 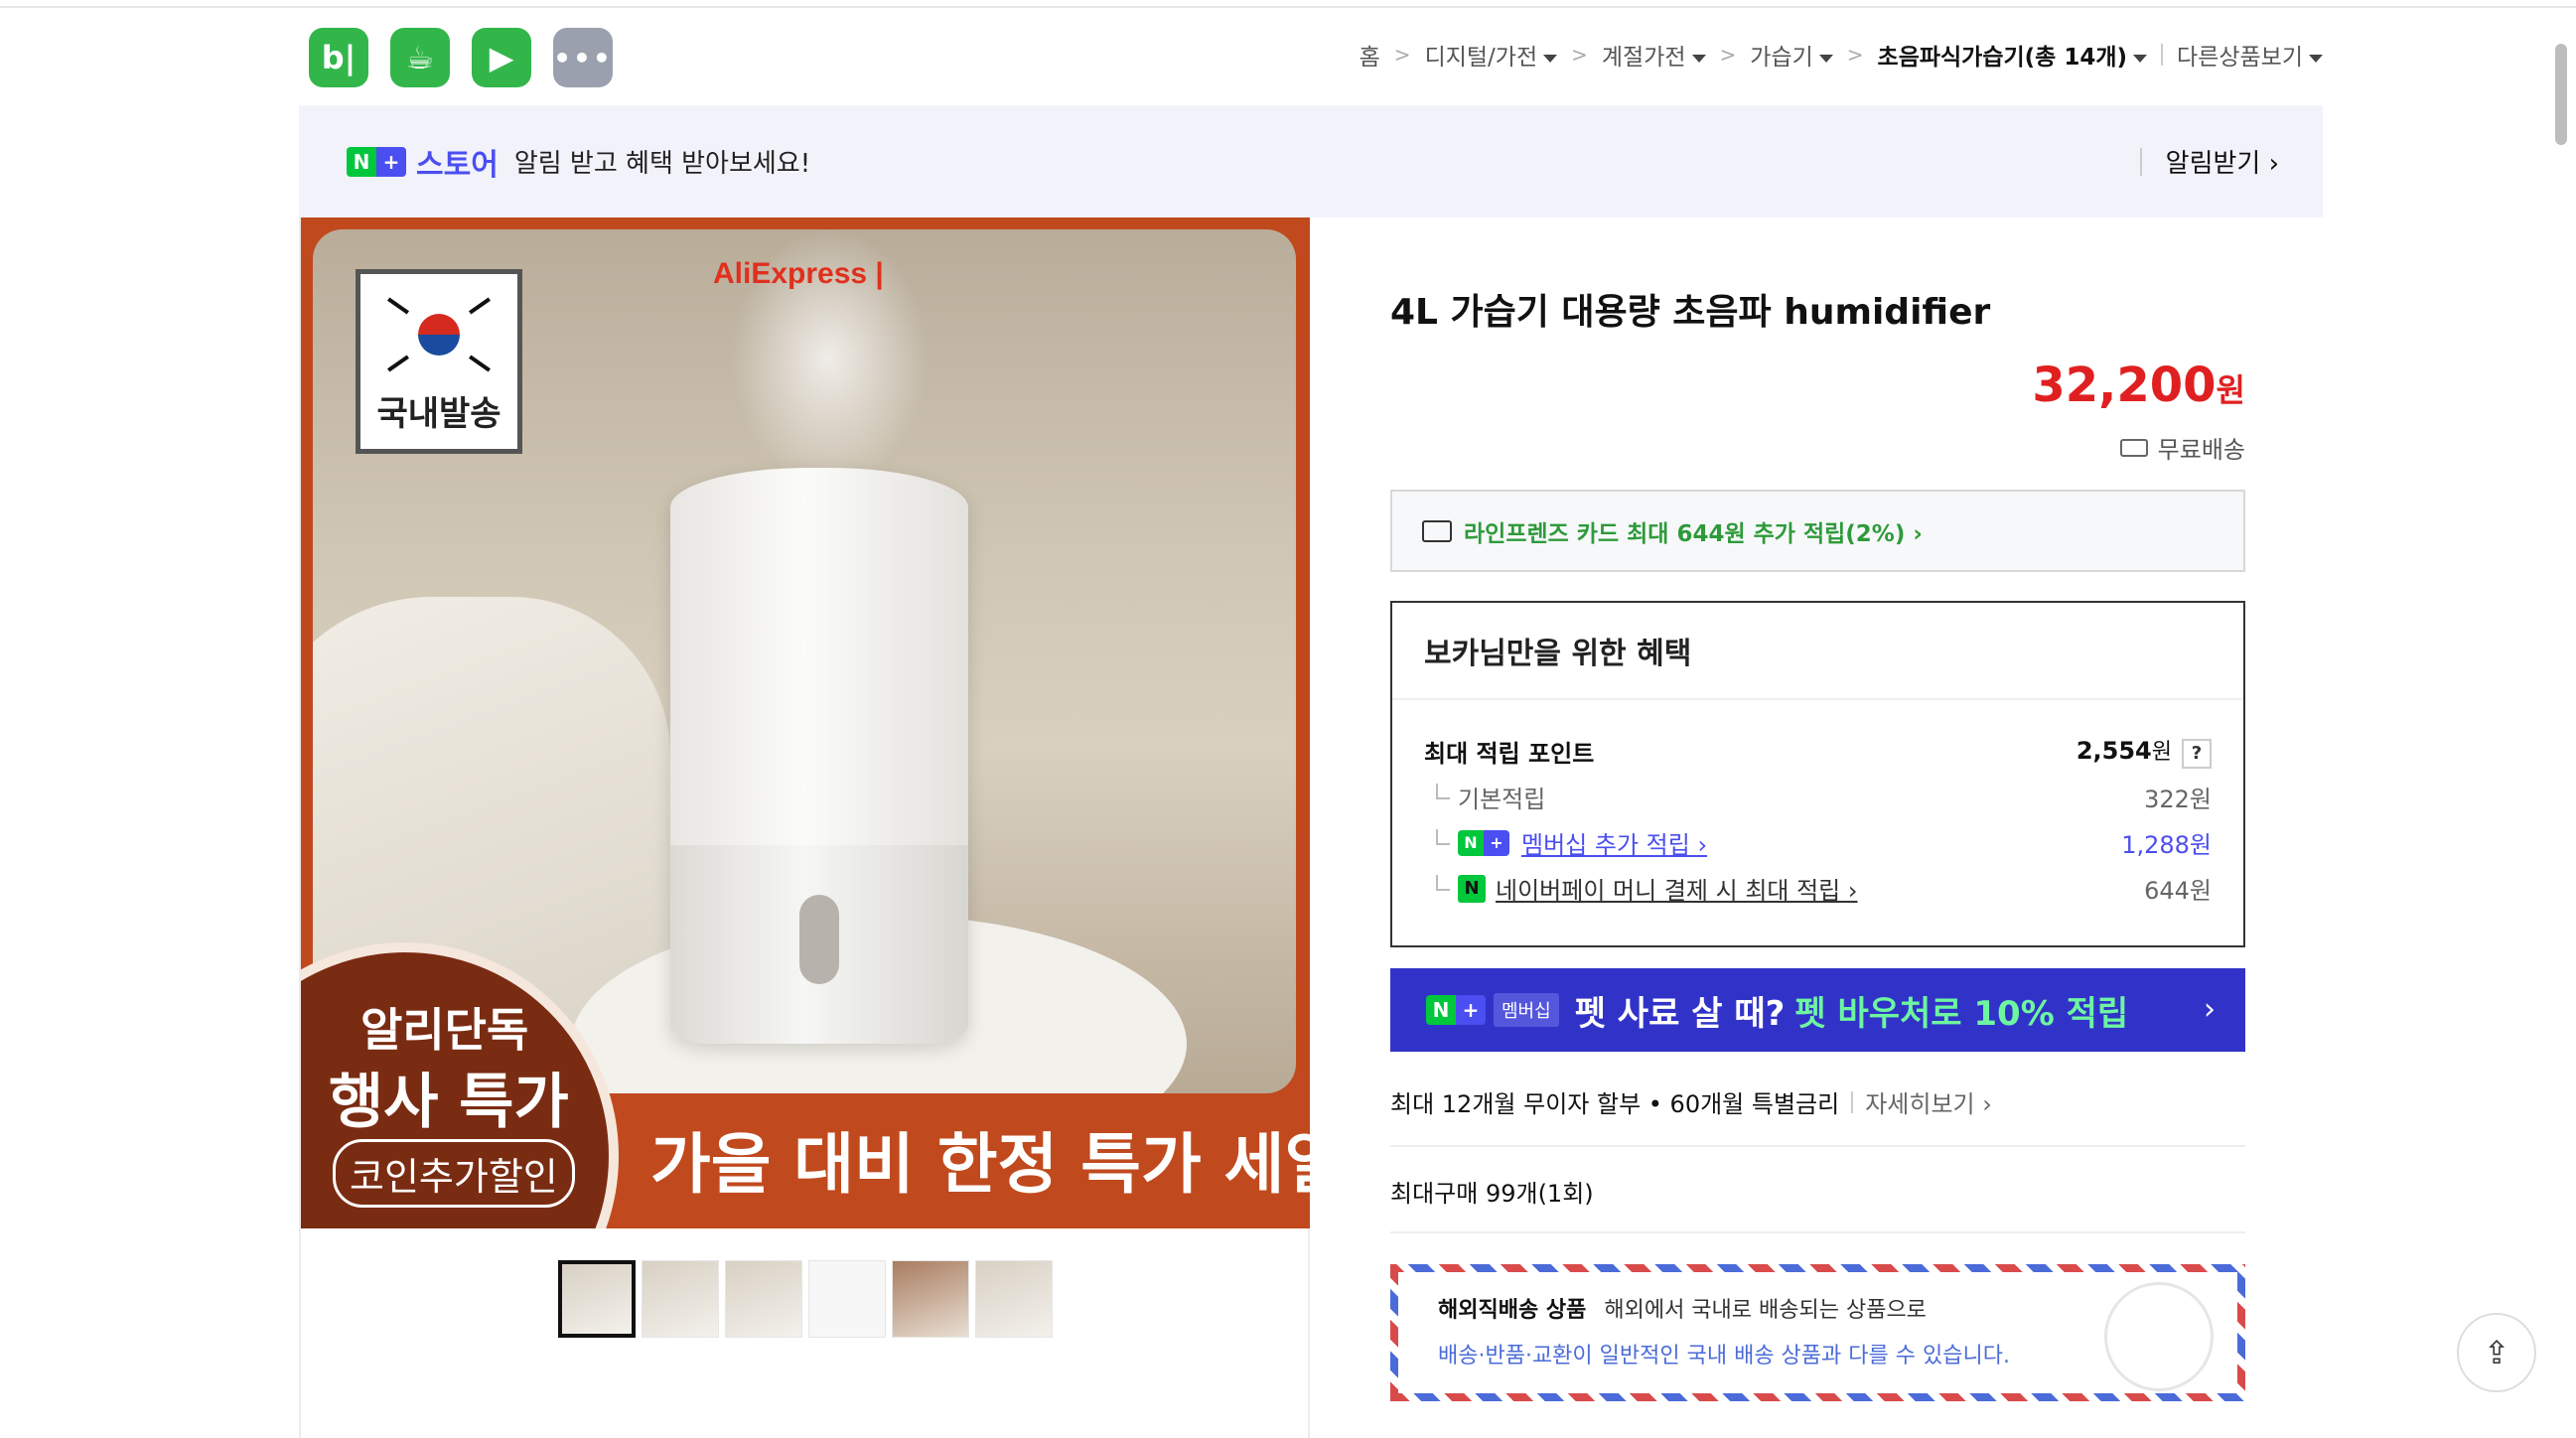 I want to click on product-price: 32,200원, so click(x=2138, y=385).